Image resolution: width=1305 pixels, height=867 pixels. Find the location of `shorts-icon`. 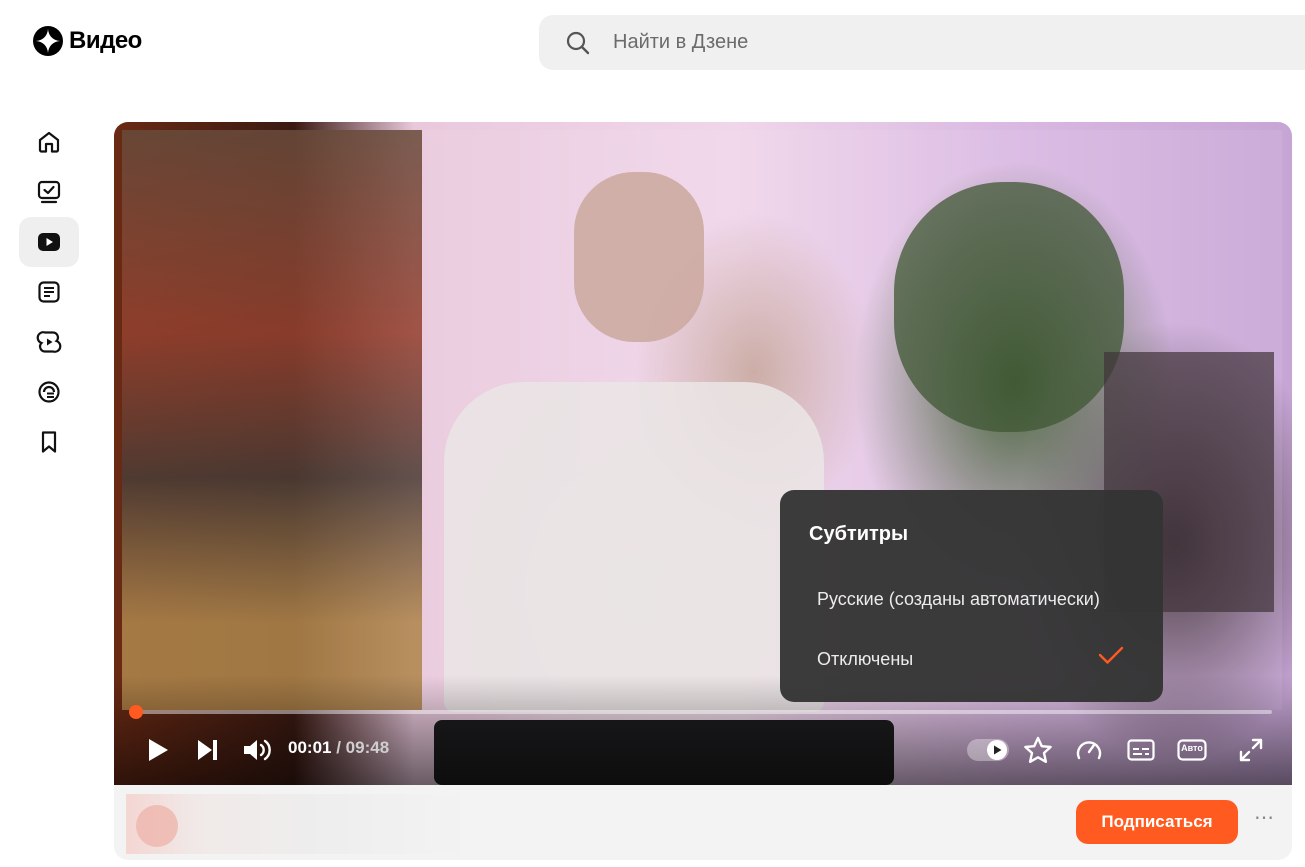

shorts-icon is located at coordinates (49, 342).